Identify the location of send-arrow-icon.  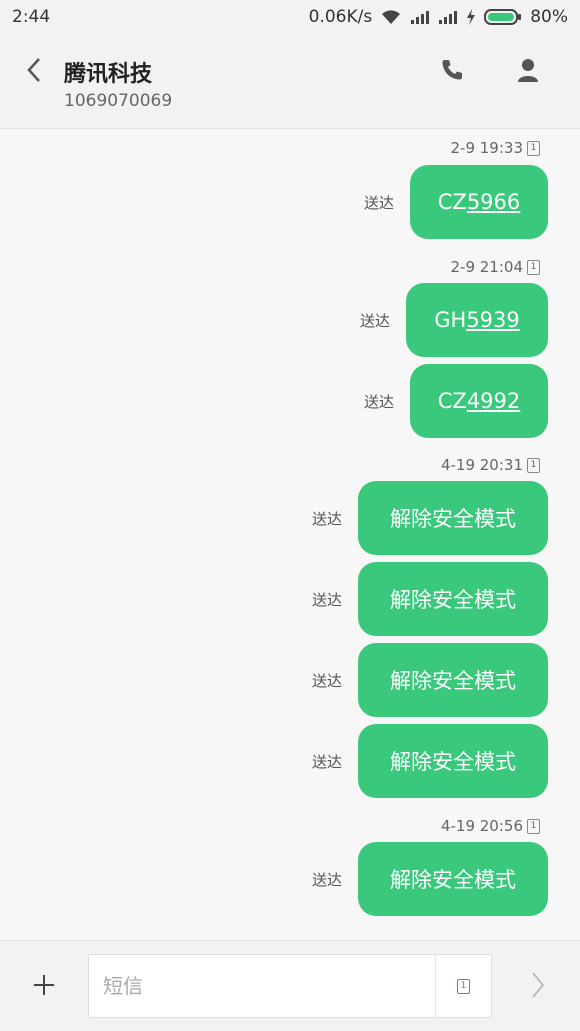
(538, 987).